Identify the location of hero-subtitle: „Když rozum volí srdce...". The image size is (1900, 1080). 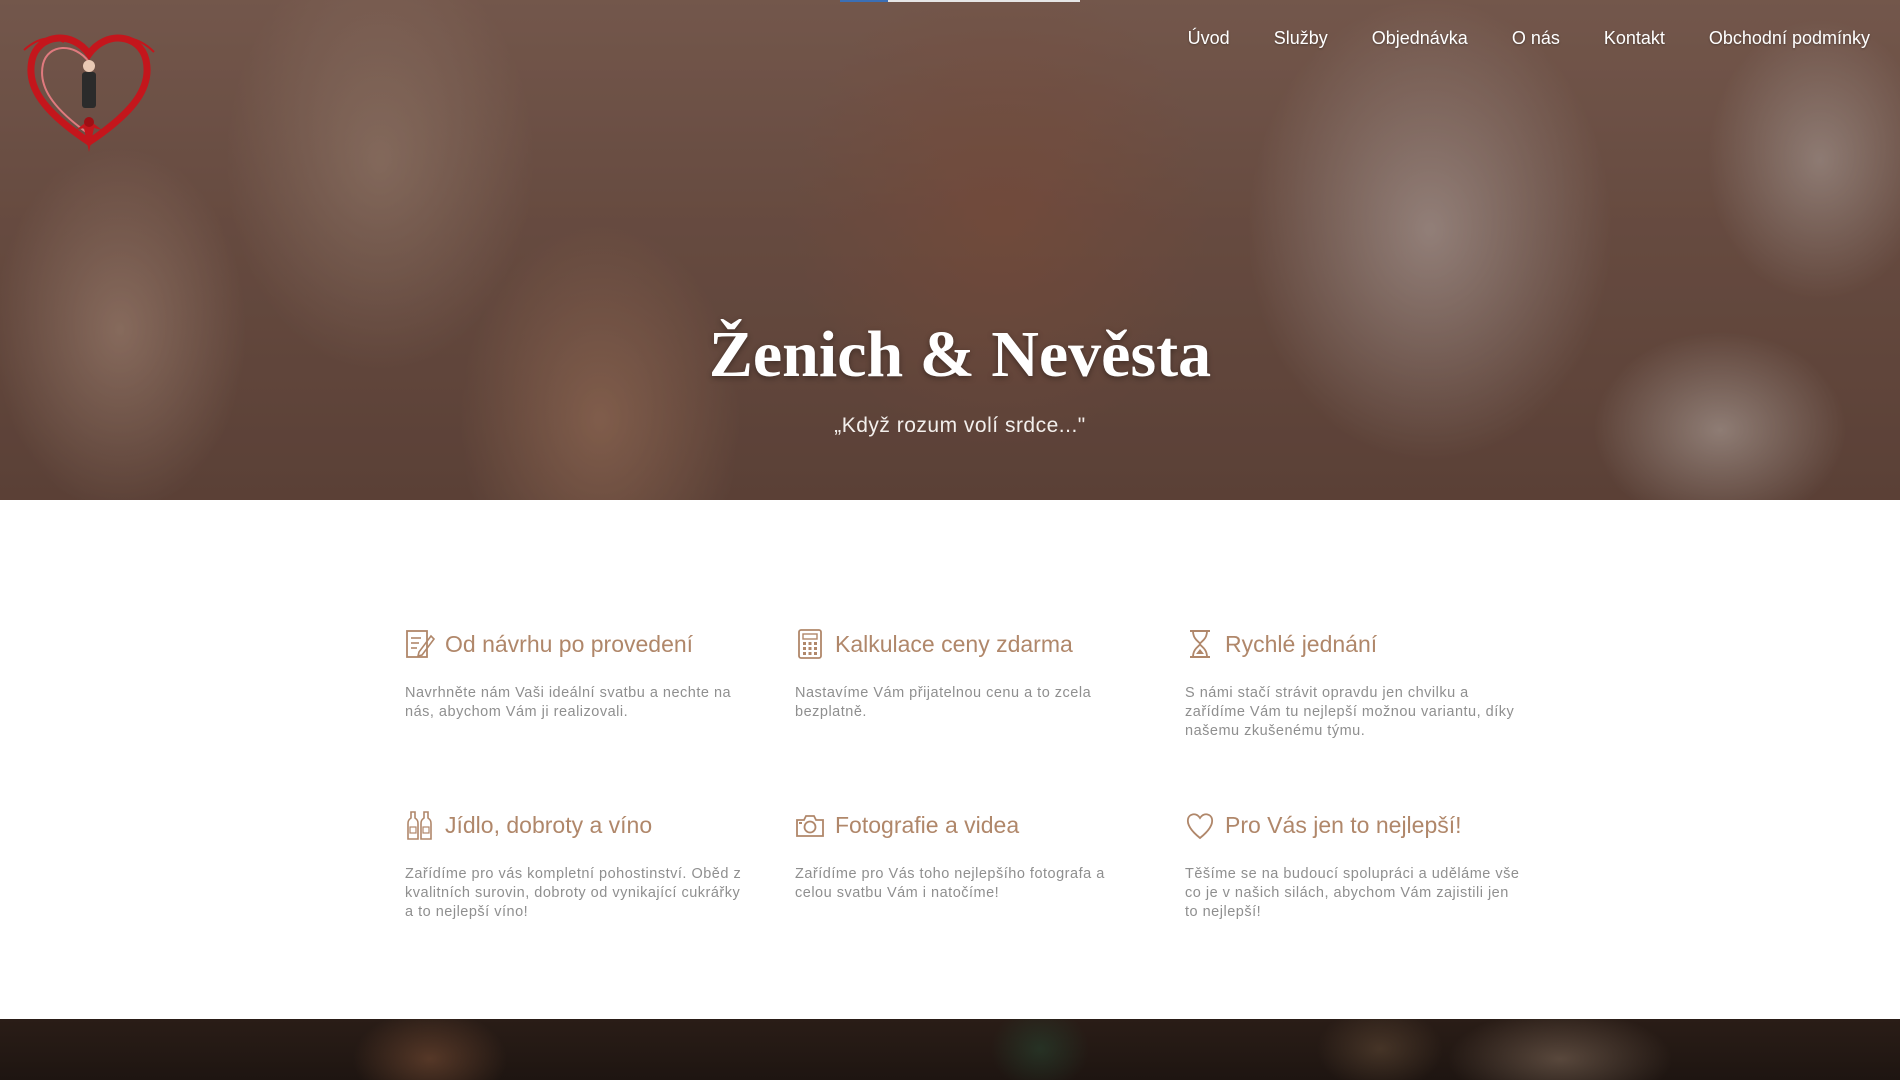
(960, 425).